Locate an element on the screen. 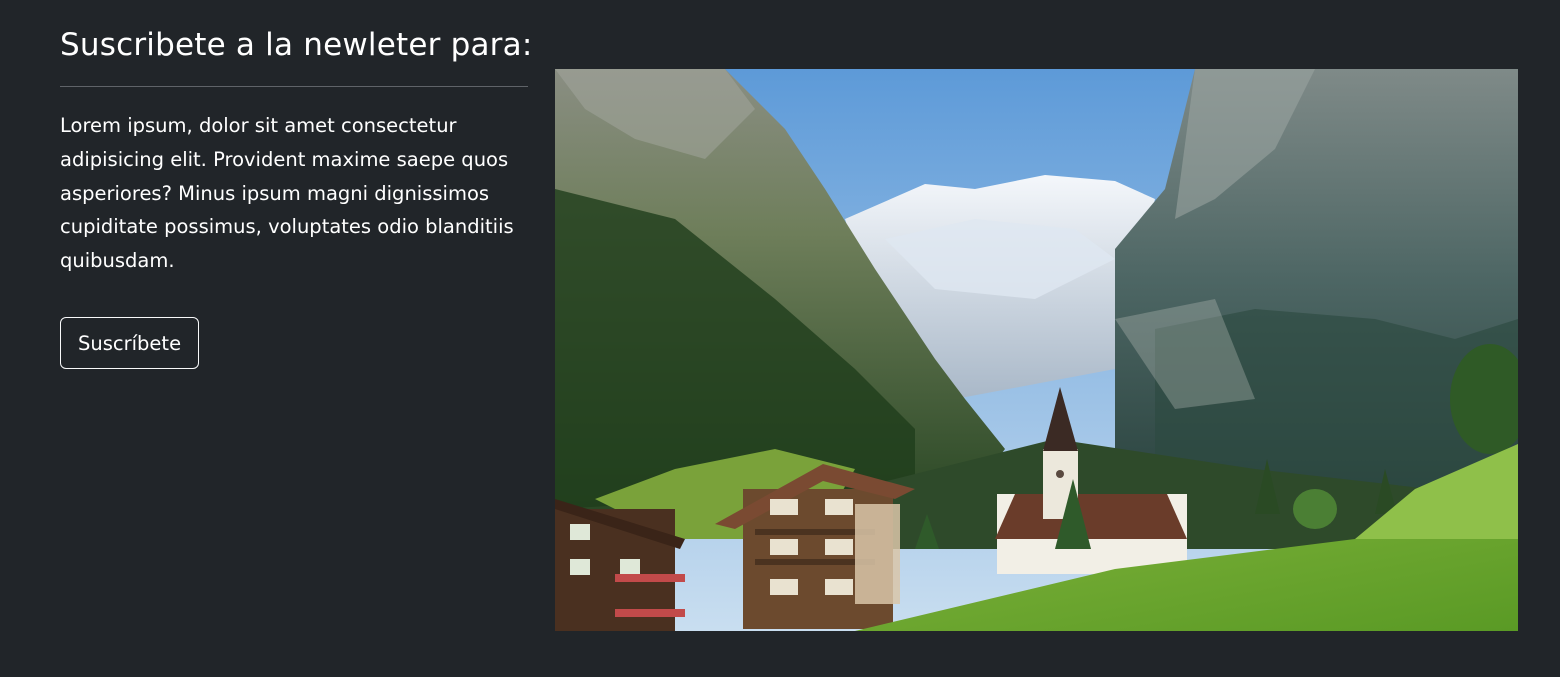 The image size is (1560, 677). newsletter-title: Suscribete a la newleter para: is located at coordinates (296, 45).